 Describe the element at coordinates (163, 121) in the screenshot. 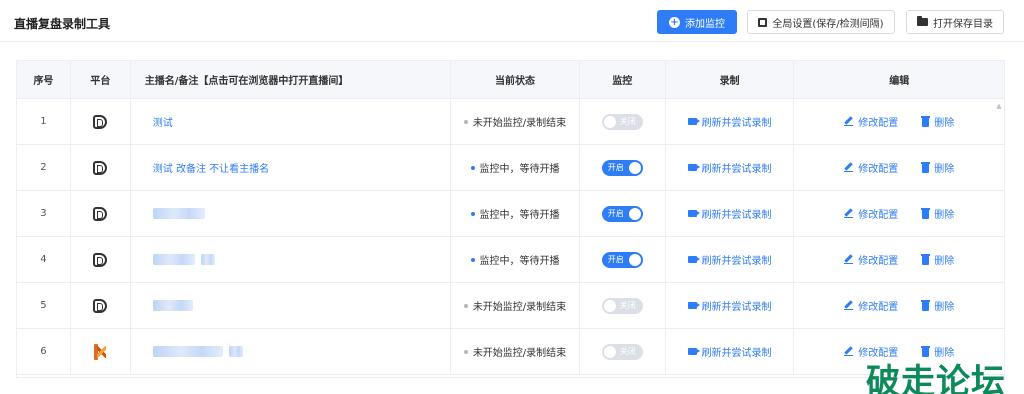

I see `streamer-name-link: 测试` at that location.